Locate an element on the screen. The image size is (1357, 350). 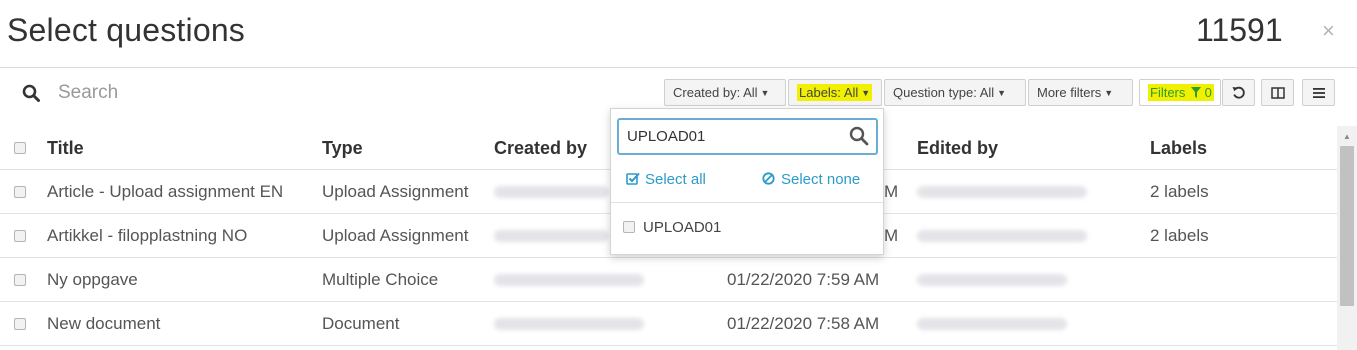
question-type-filter-label: Question type: All is located at coordinates (944, 92).